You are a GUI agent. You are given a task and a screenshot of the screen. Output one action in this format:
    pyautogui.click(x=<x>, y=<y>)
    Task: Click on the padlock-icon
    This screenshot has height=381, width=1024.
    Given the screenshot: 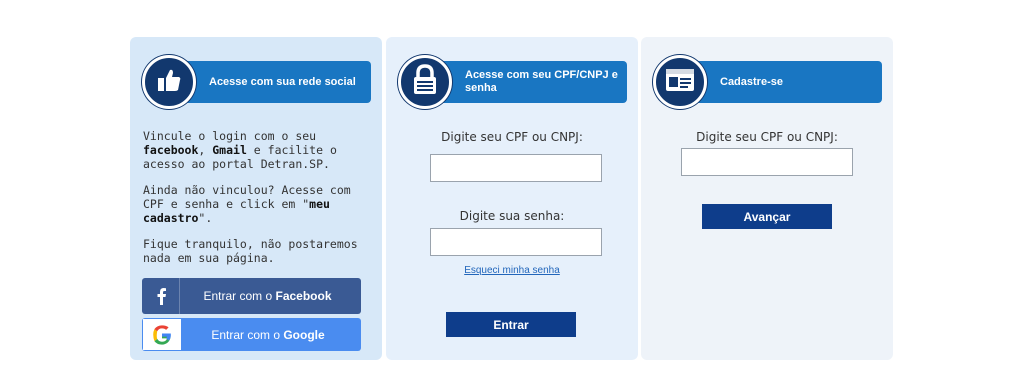 What is the action you would take?
    pyautogui.click(x=425, y=82)
    